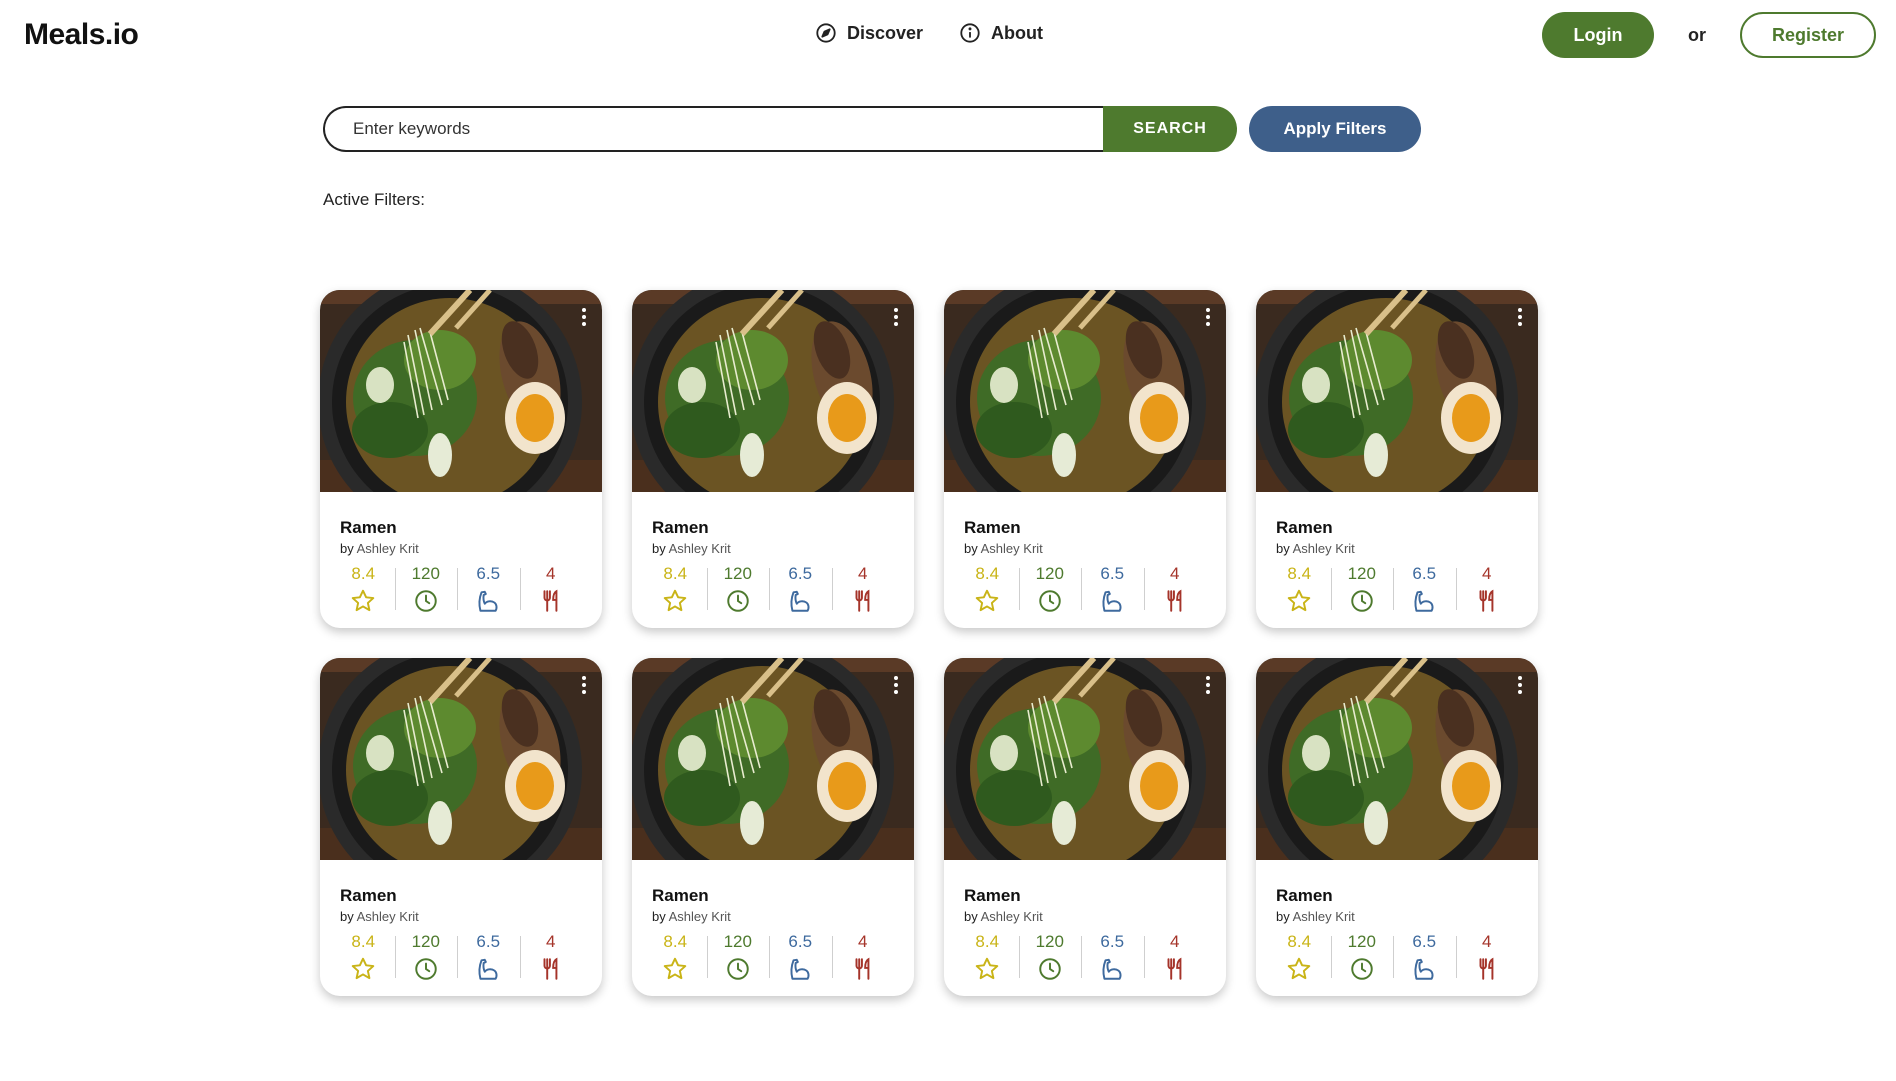  Describe the element at coordinates (1335, 129) in the screenshot. I see `apply-filters-button: Apply Filters` at that location.